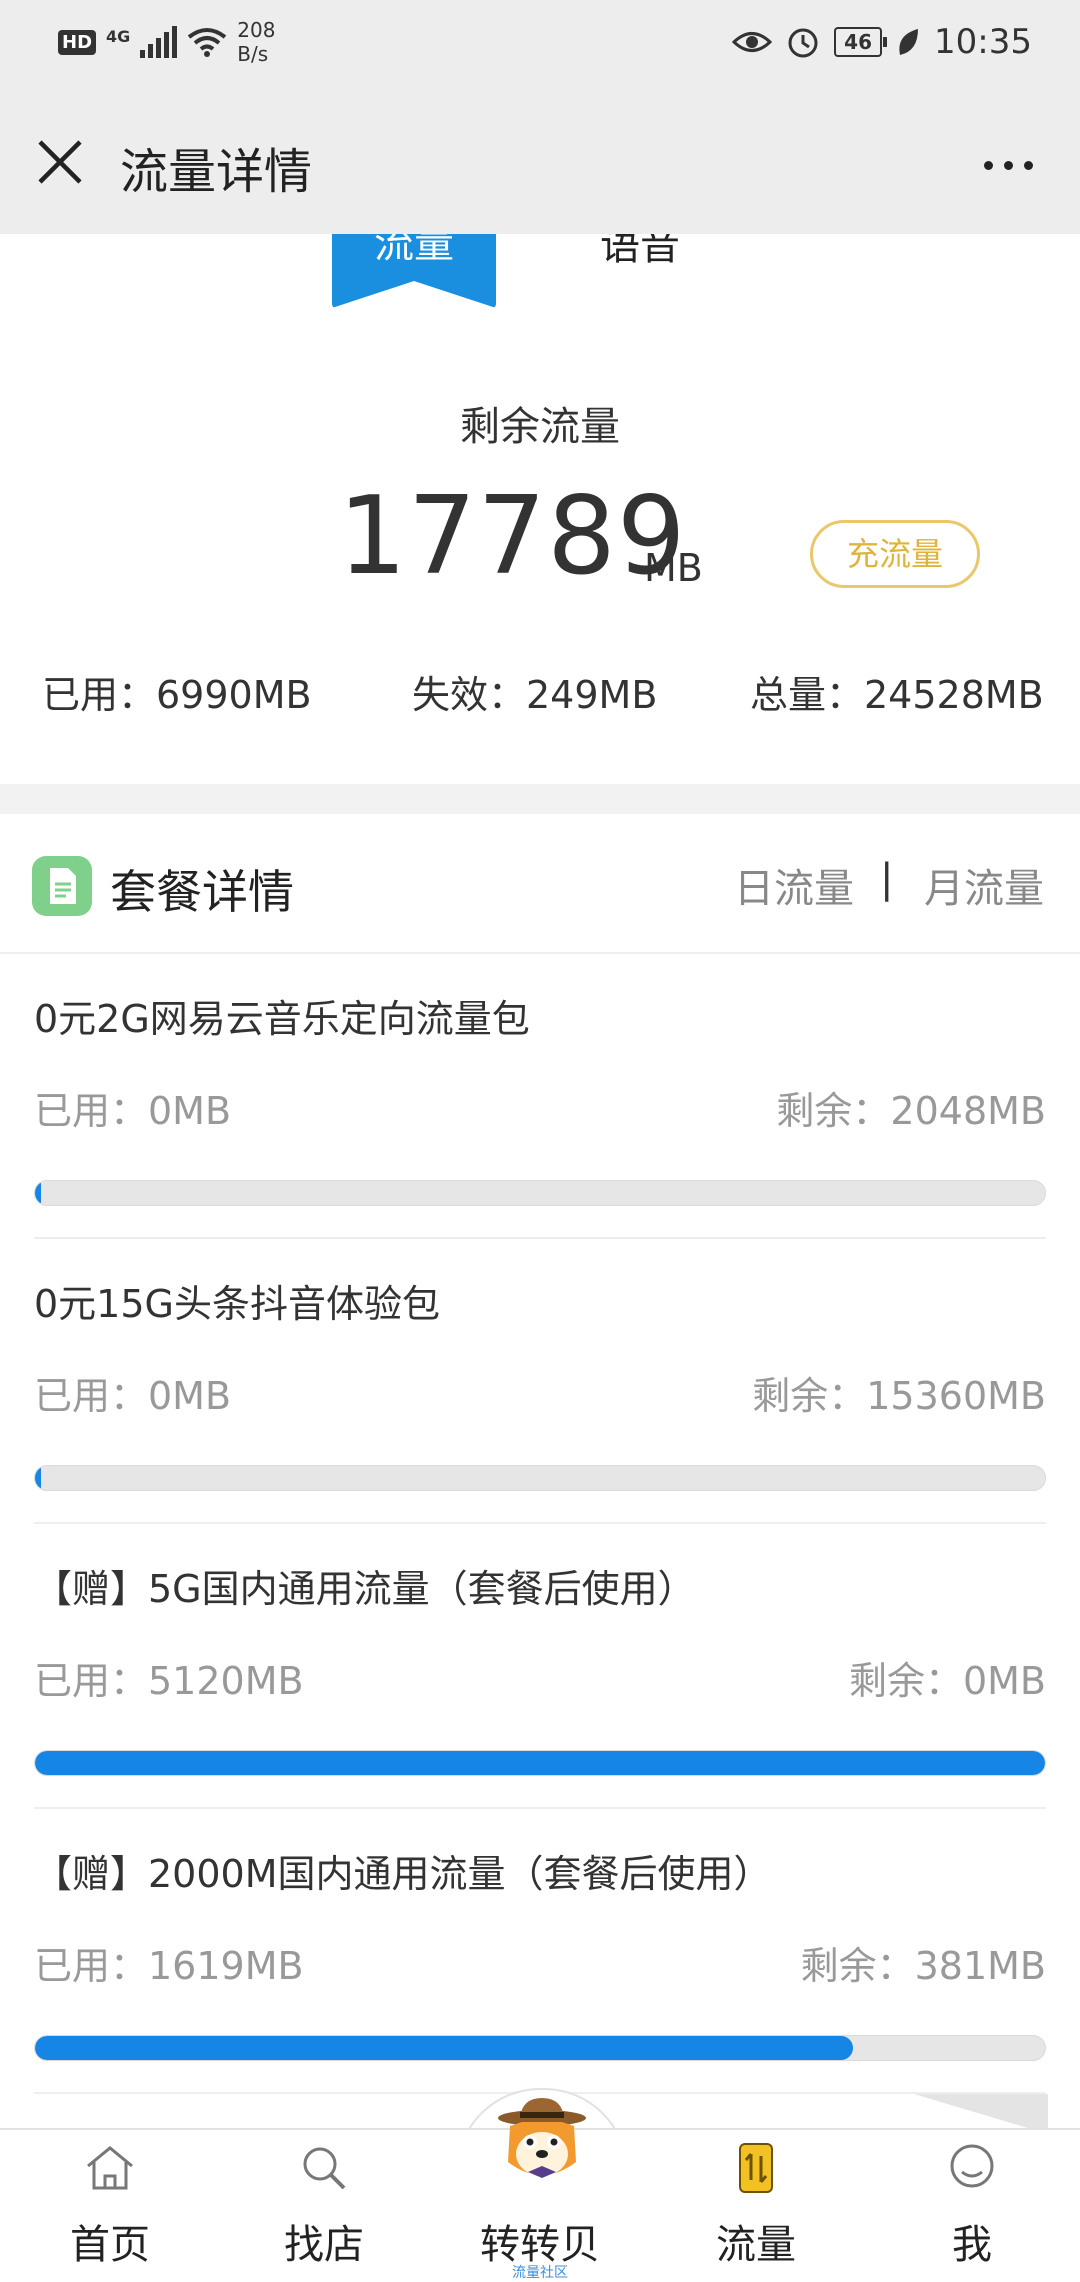 Image resolution: width=1080 pixels, height=2282 pixels. I want to click on package-item: 【赠】2000M国内通用流量（套餐后使用） 已用：1619MB 剩余：381MB, so click(540, 1950).